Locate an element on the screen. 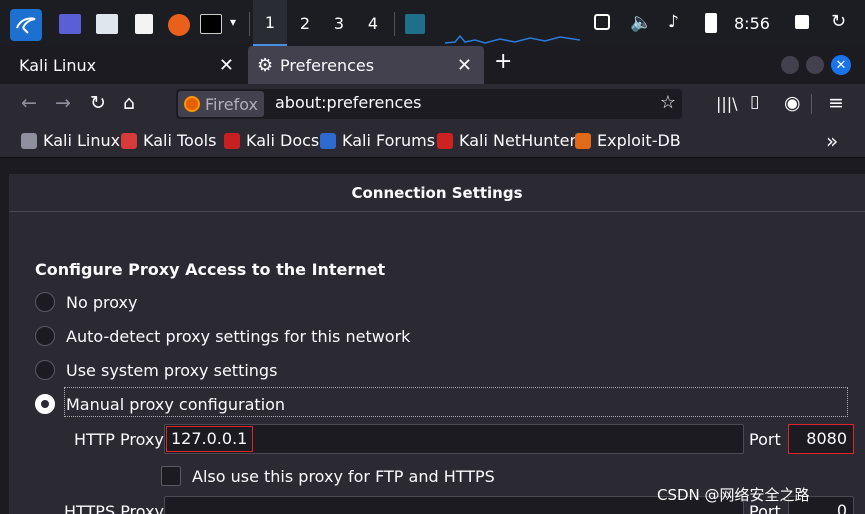  bookmark-label: Kali Linux is located at coordinates (82, 140).